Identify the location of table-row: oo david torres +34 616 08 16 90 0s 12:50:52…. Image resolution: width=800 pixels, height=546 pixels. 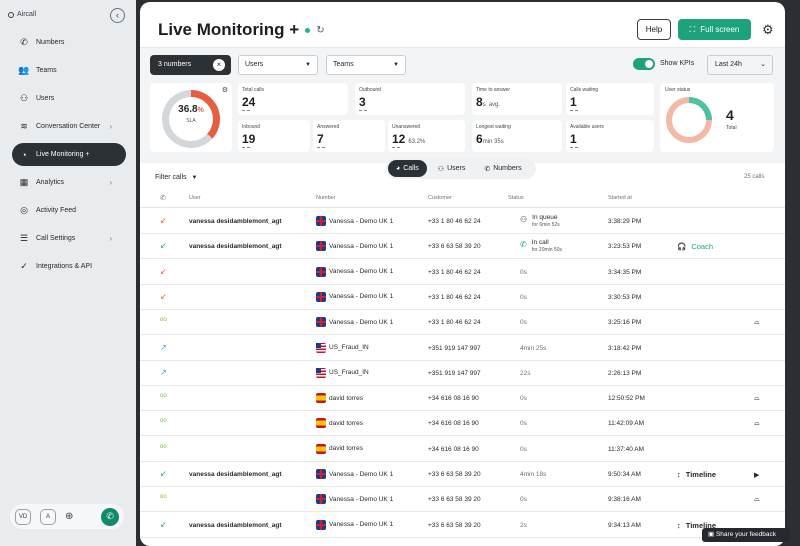
(462, 399).